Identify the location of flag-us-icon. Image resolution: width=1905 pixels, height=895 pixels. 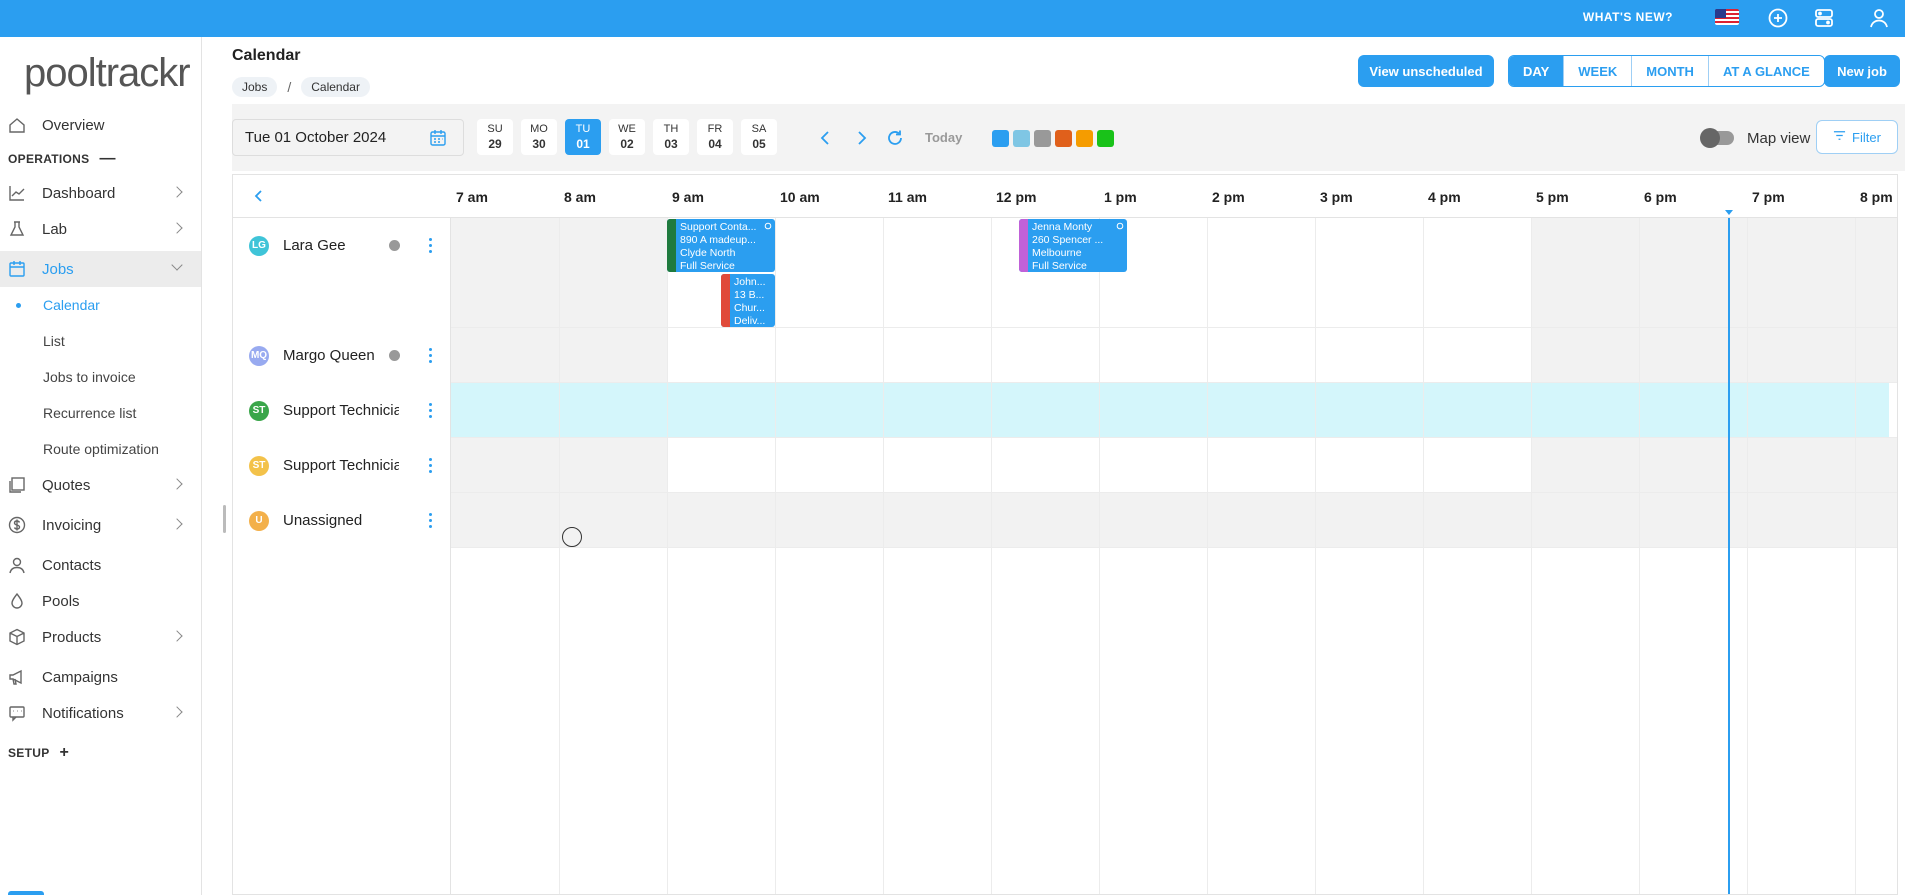
(1727, 17).